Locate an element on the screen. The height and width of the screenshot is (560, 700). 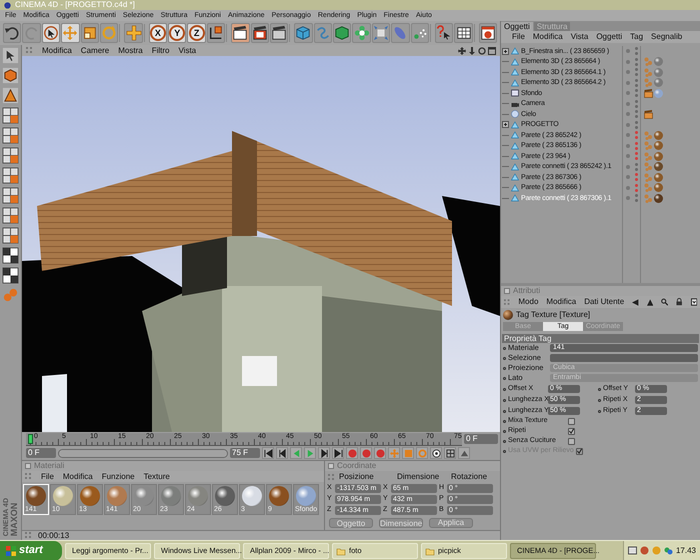
end-frame-field: 75 F is located at coordinates (245, 453).